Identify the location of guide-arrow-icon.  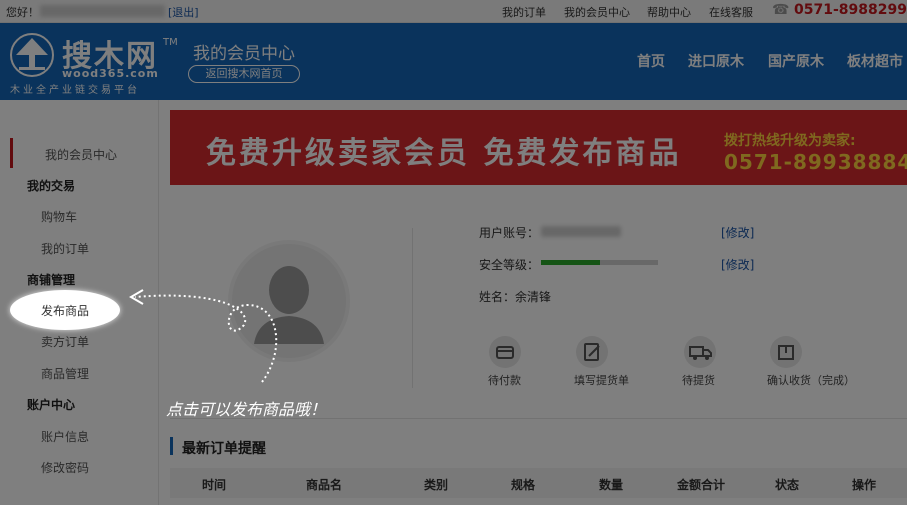
(203, 336).